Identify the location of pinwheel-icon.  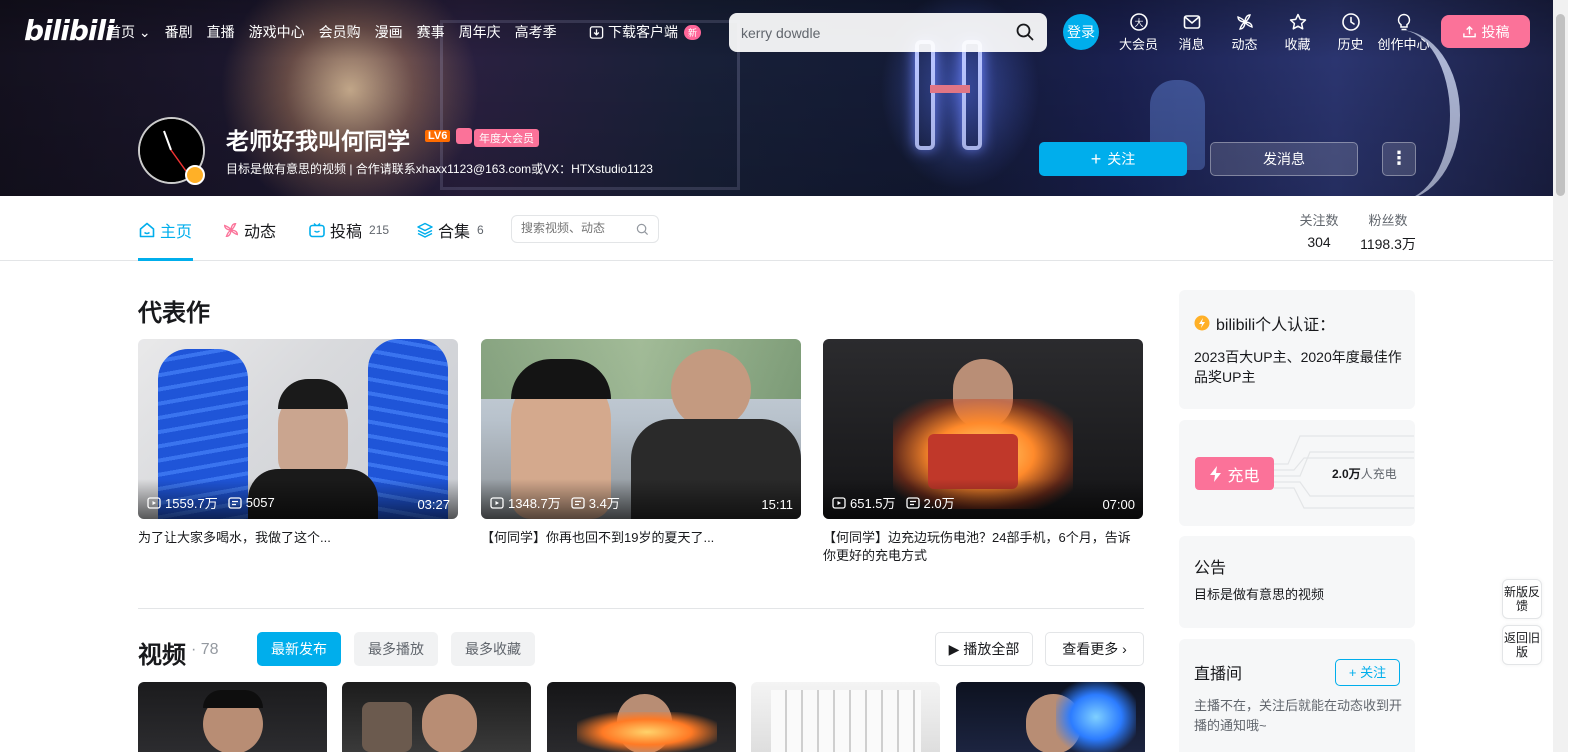
(231, 230).